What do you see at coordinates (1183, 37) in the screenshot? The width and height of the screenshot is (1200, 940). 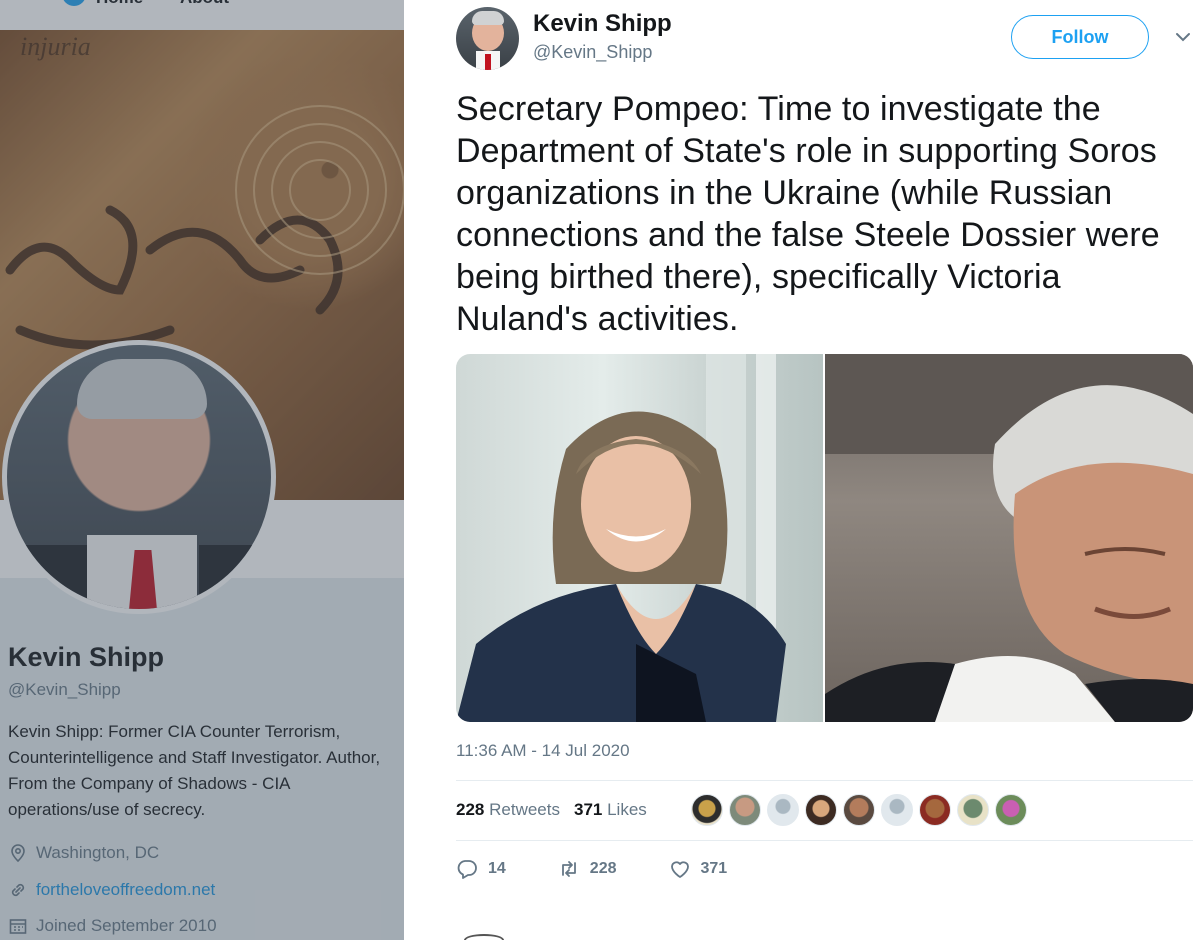 I see `chevron-down-icon` at bounding box center [1183, 37].